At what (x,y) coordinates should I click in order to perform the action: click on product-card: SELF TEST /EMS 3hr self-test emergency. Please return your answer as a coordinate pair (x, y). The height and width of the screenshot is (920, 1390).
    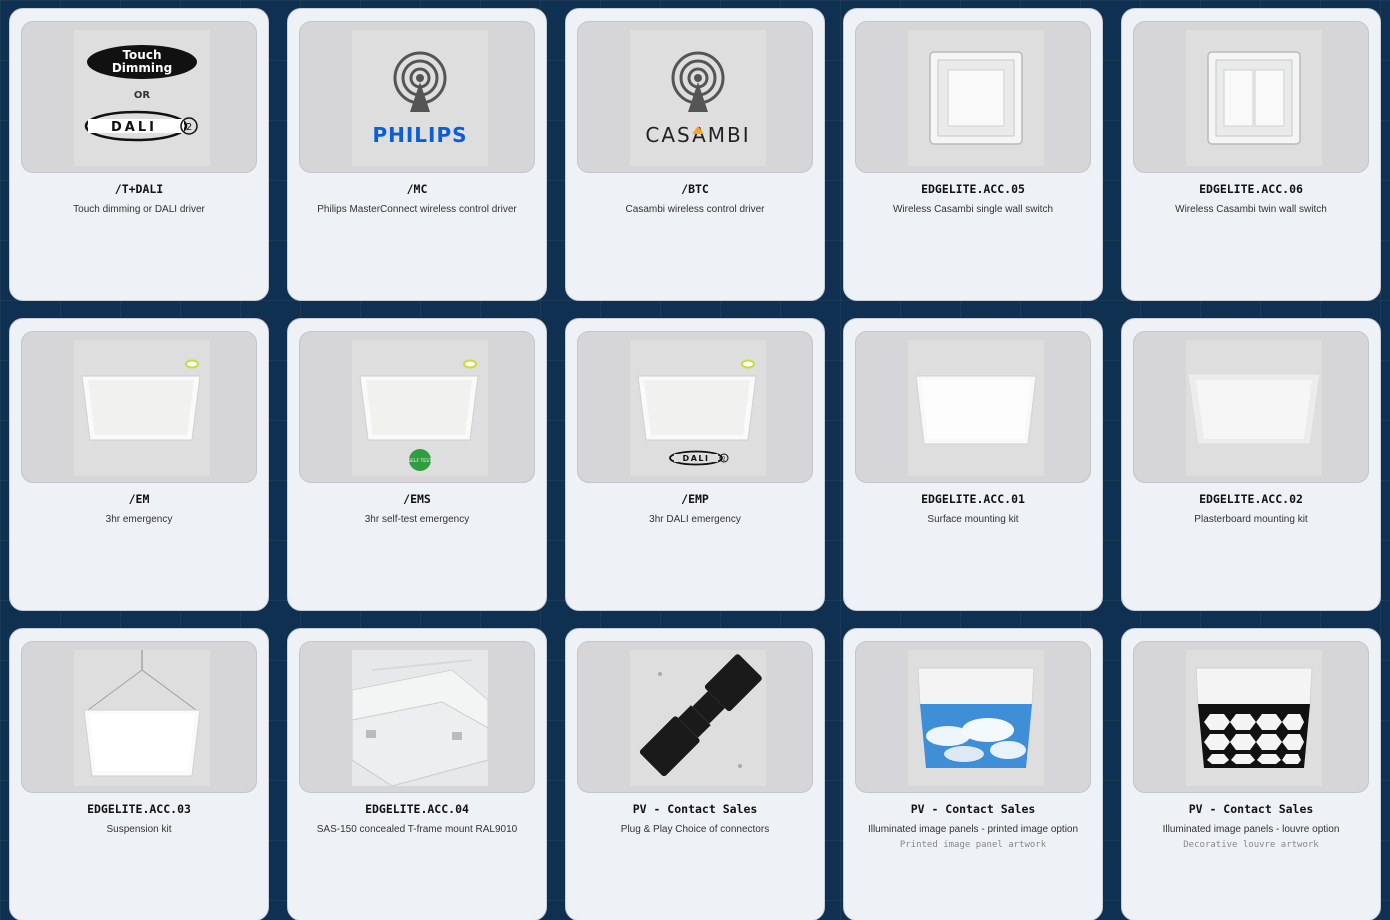
    Looking at the image, I should click on (417, 464).